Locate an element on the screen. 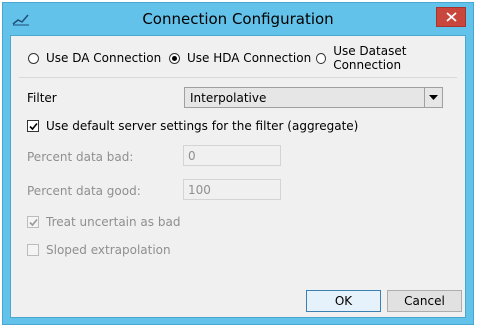 The image size is (477, 327). chevron-down-icon is located at coordinates (433, 97).